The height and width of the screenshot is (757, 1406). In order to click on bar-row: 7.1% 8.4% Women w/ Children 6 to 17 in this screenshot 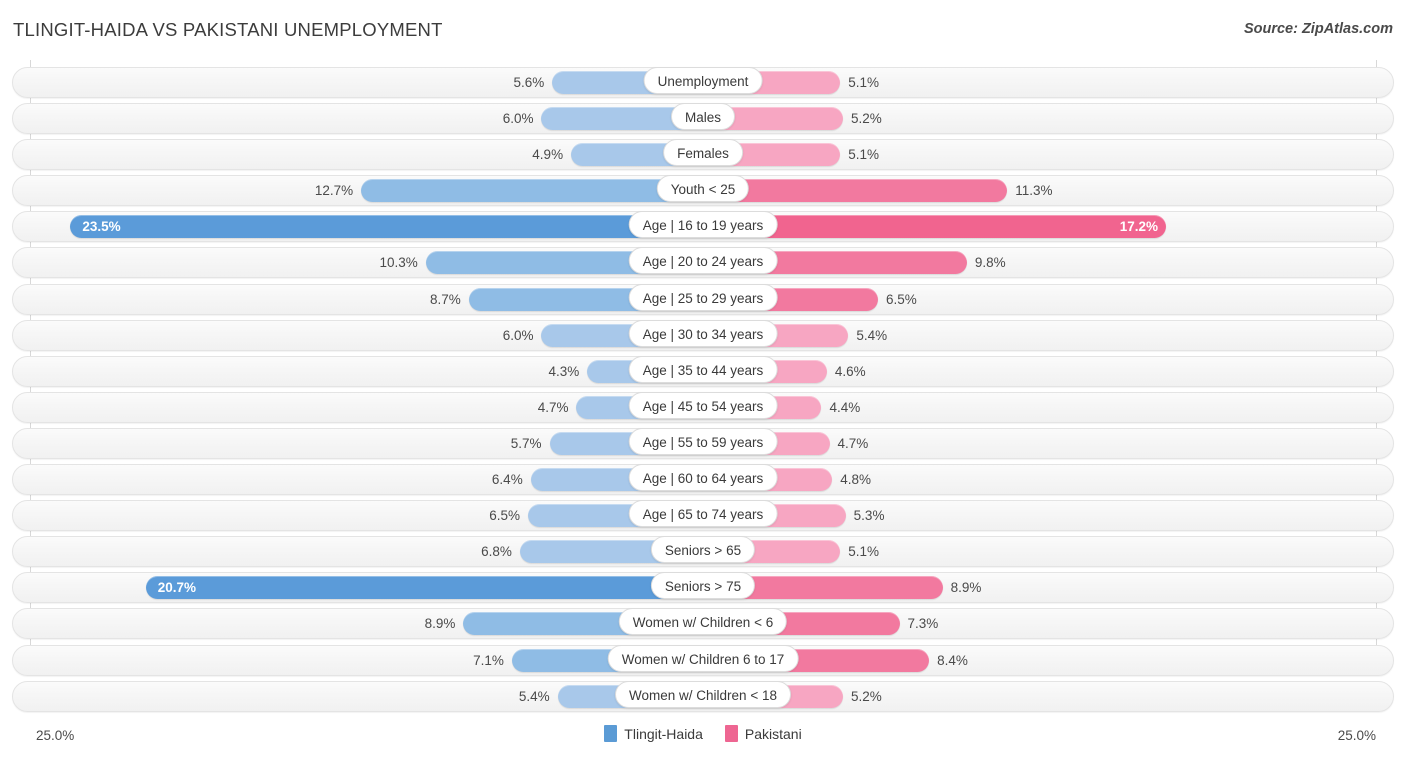, I will do `click(703, 661)`.